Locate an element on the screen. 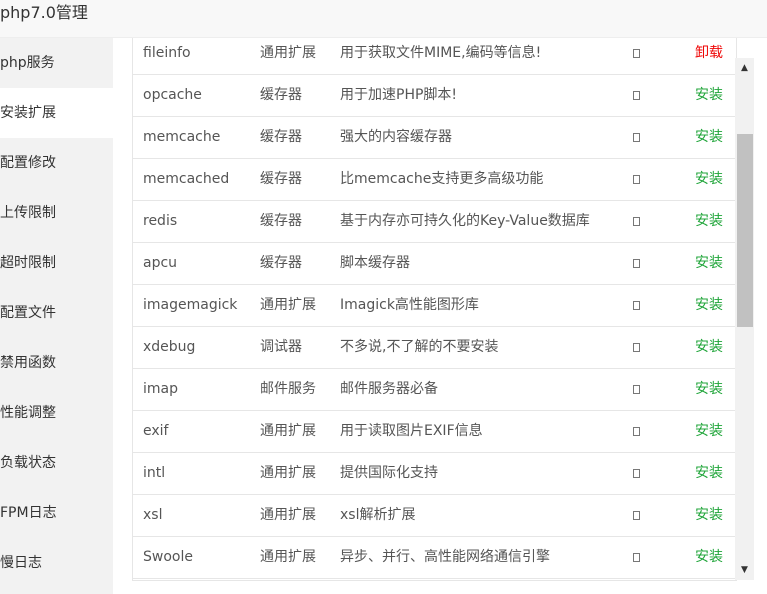 This screenshot has width=767, height=594. extension-name: xdebug is located at coordinates (169, 347).